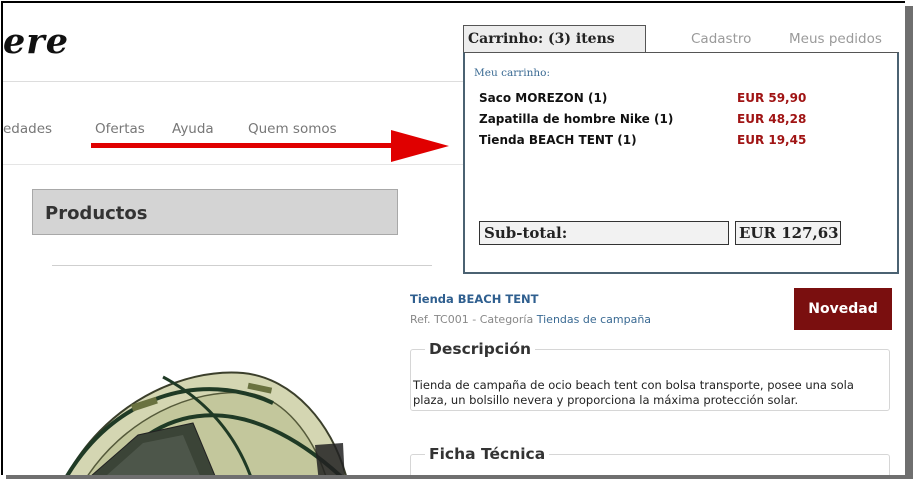 This screenshot has height=479, width=916. I want to click on products-header: Productos, so click(215, 212).